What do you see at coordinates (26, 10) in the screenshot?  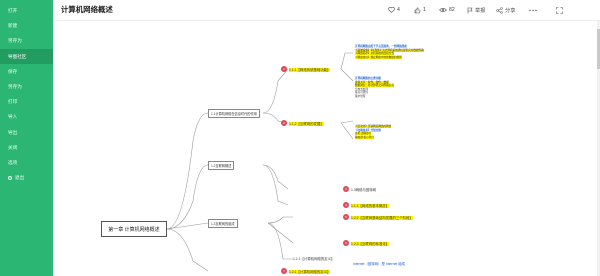 I see `sidebar-item-open: 打开` at bounding box center [26, 10].